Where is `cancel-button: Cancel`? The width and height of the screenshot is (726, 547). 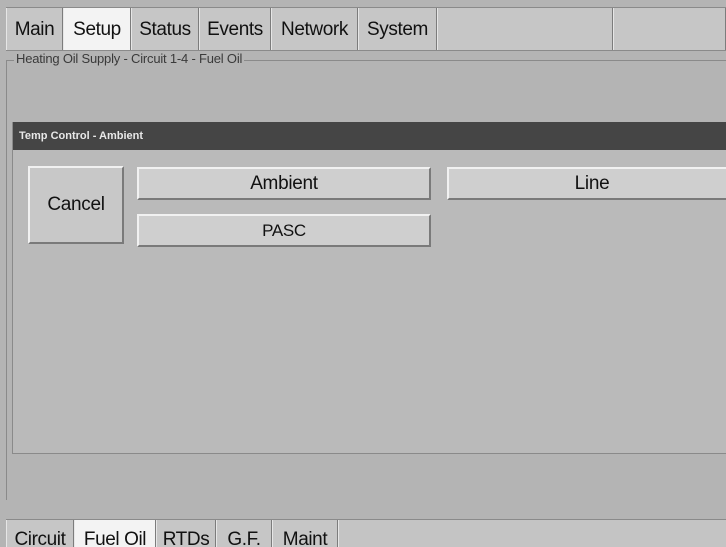 cancel-button: Cancel is located at coordinates (76, 205).